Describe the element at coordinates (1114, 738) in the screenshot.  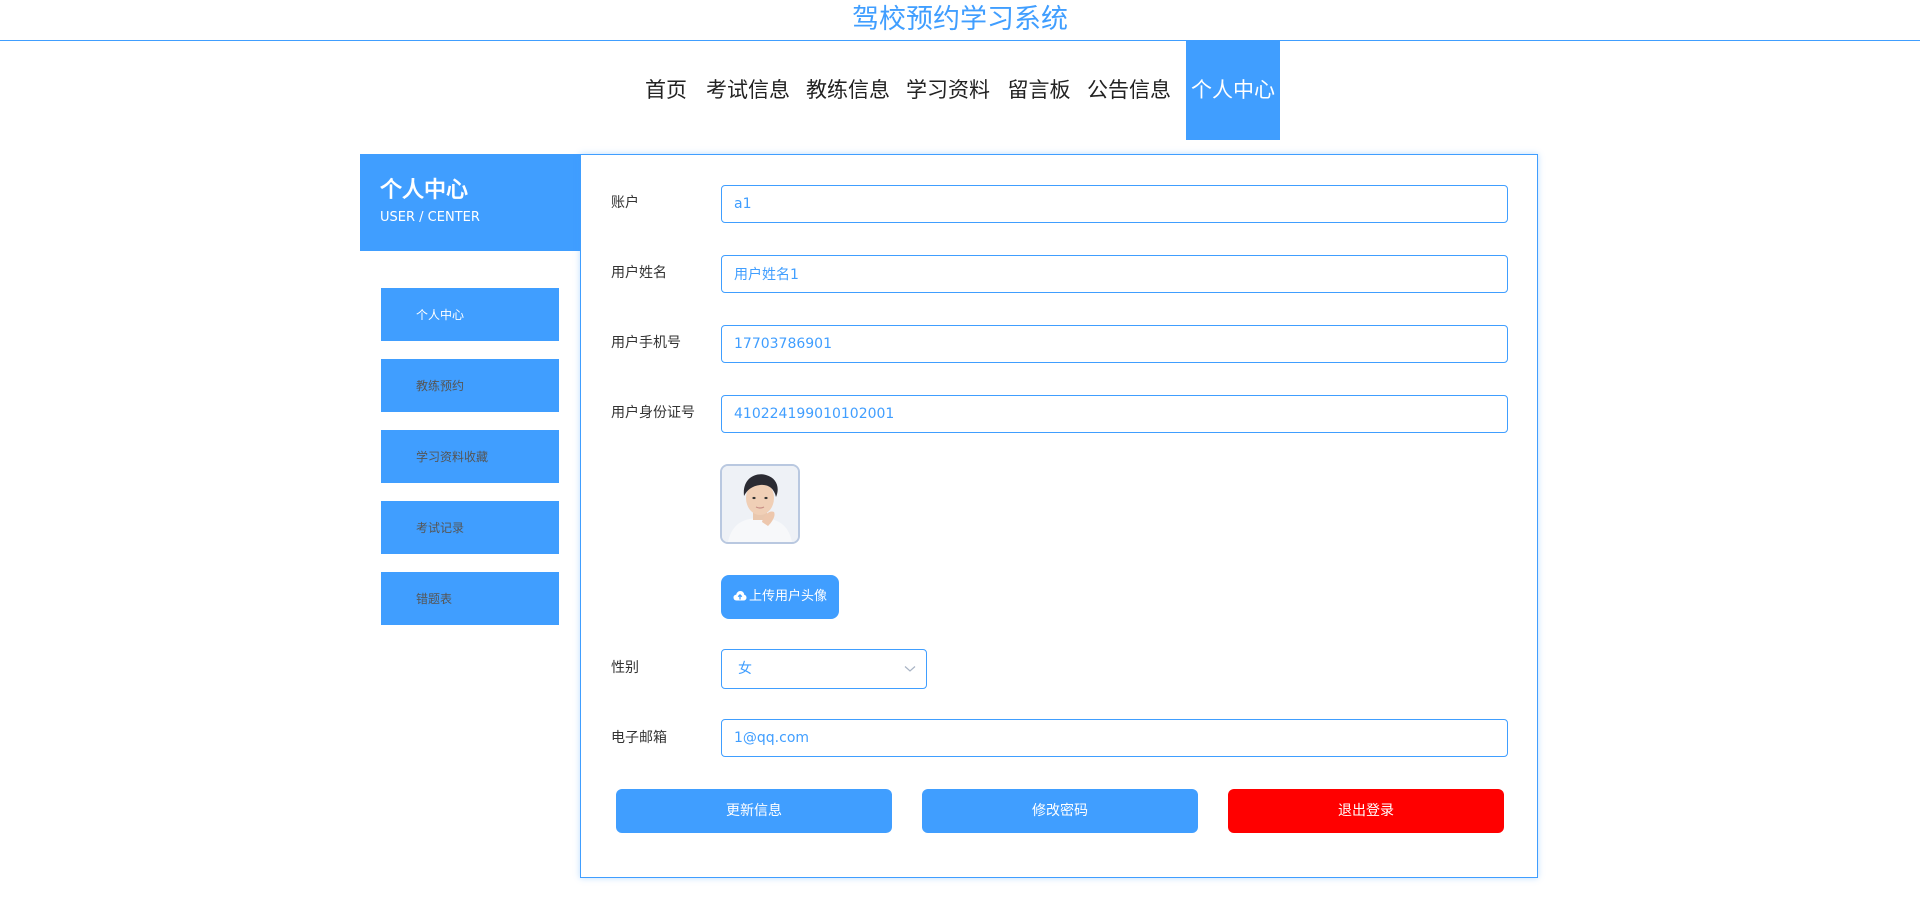
I see `email-input` at that location.